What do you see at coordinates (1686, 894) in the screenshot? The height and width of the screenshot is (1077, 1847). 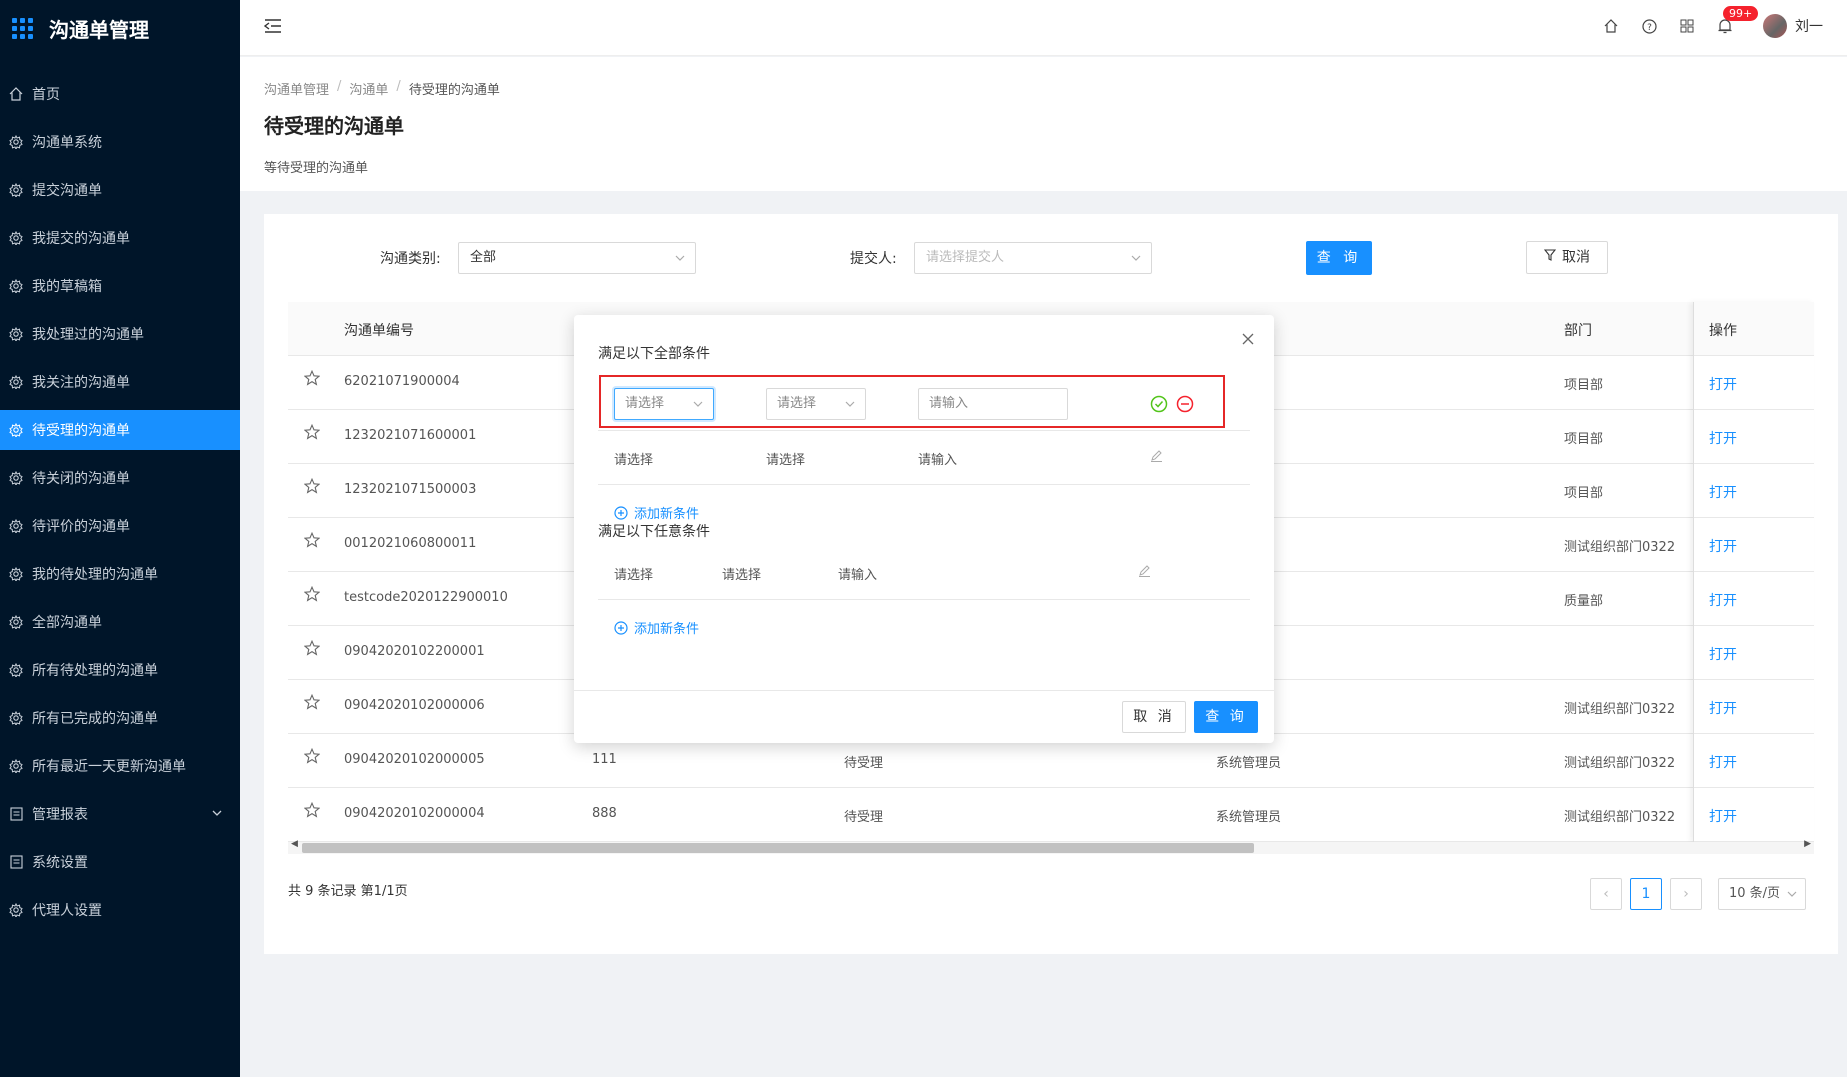 I see `next-page-button: ›` at bounding box center [1686, 894].